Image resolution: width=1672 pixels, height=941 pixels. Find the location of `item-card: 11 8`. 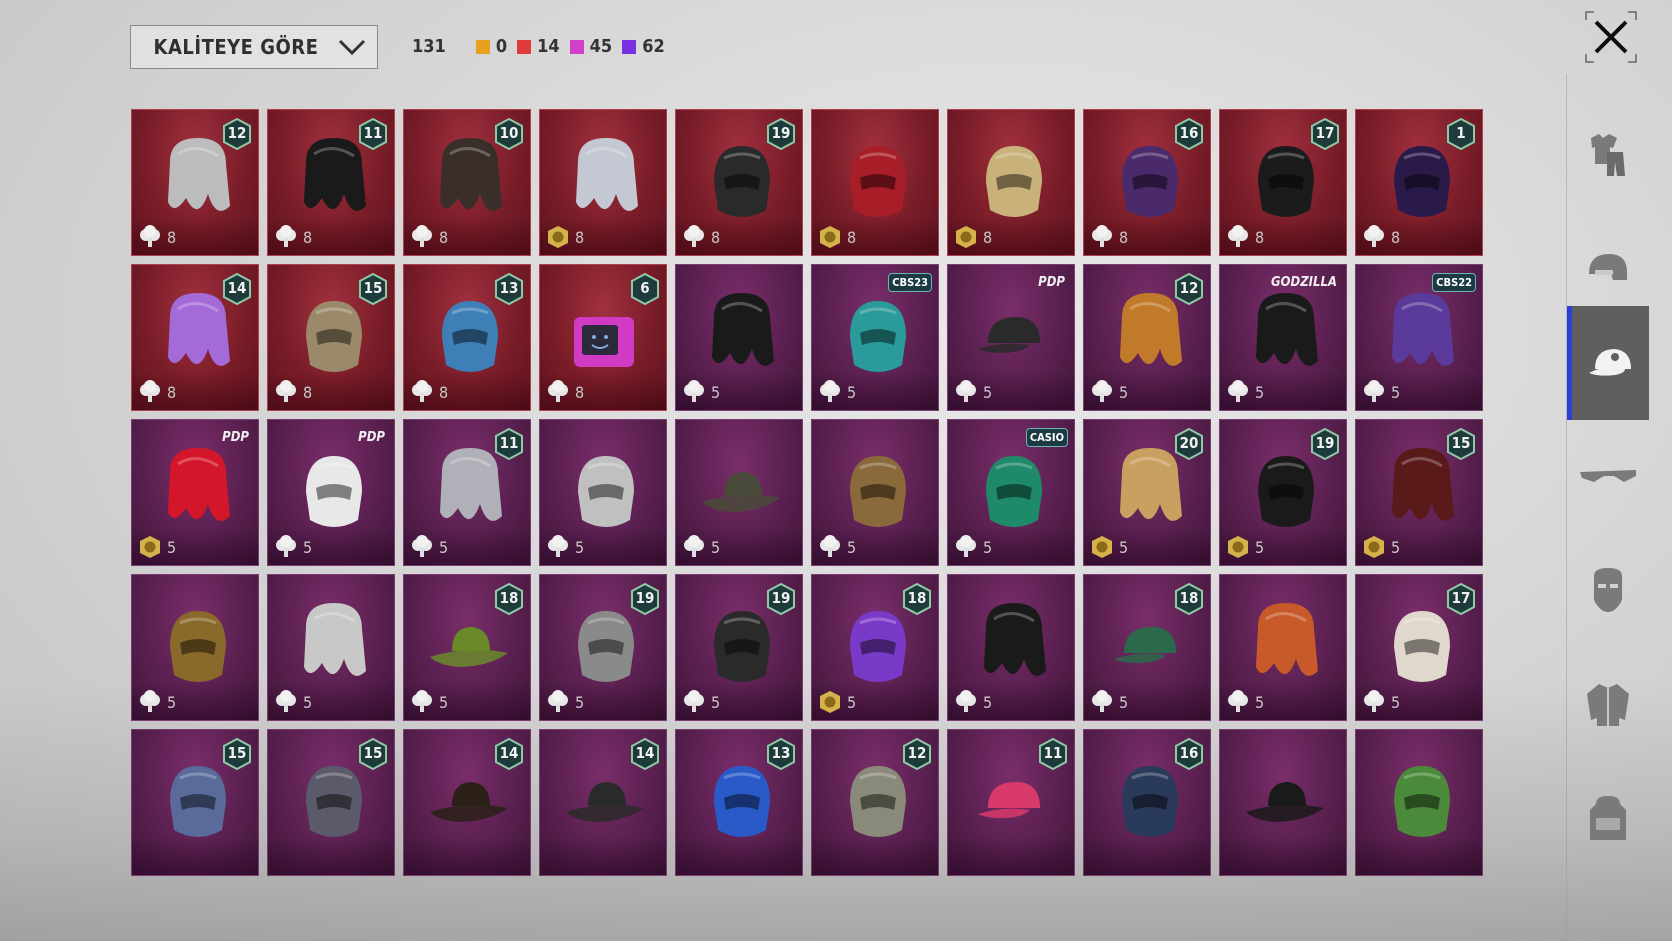

item-card: 11 8 is located at coordinates (331, 182).